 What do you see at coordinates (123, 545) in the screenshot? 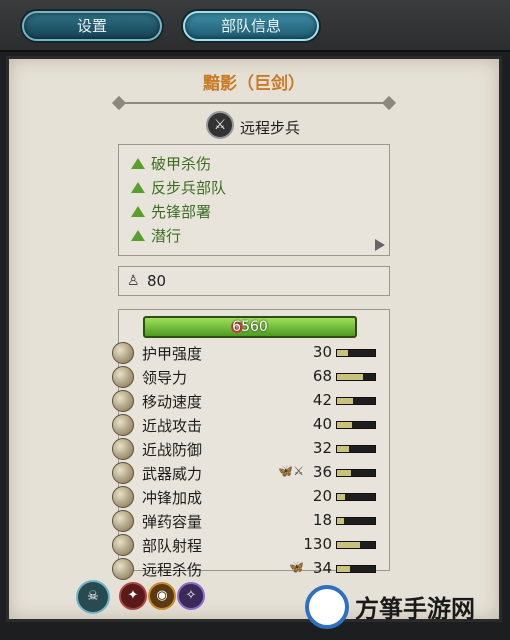
I see `range-icon` at bounding box center [123, 545].